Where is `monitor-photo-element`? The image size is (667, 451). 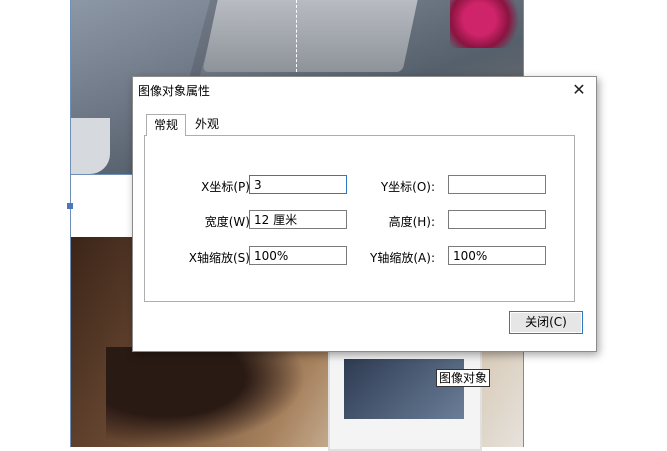 monitor-photo-element is located at coordinates (405, 400).